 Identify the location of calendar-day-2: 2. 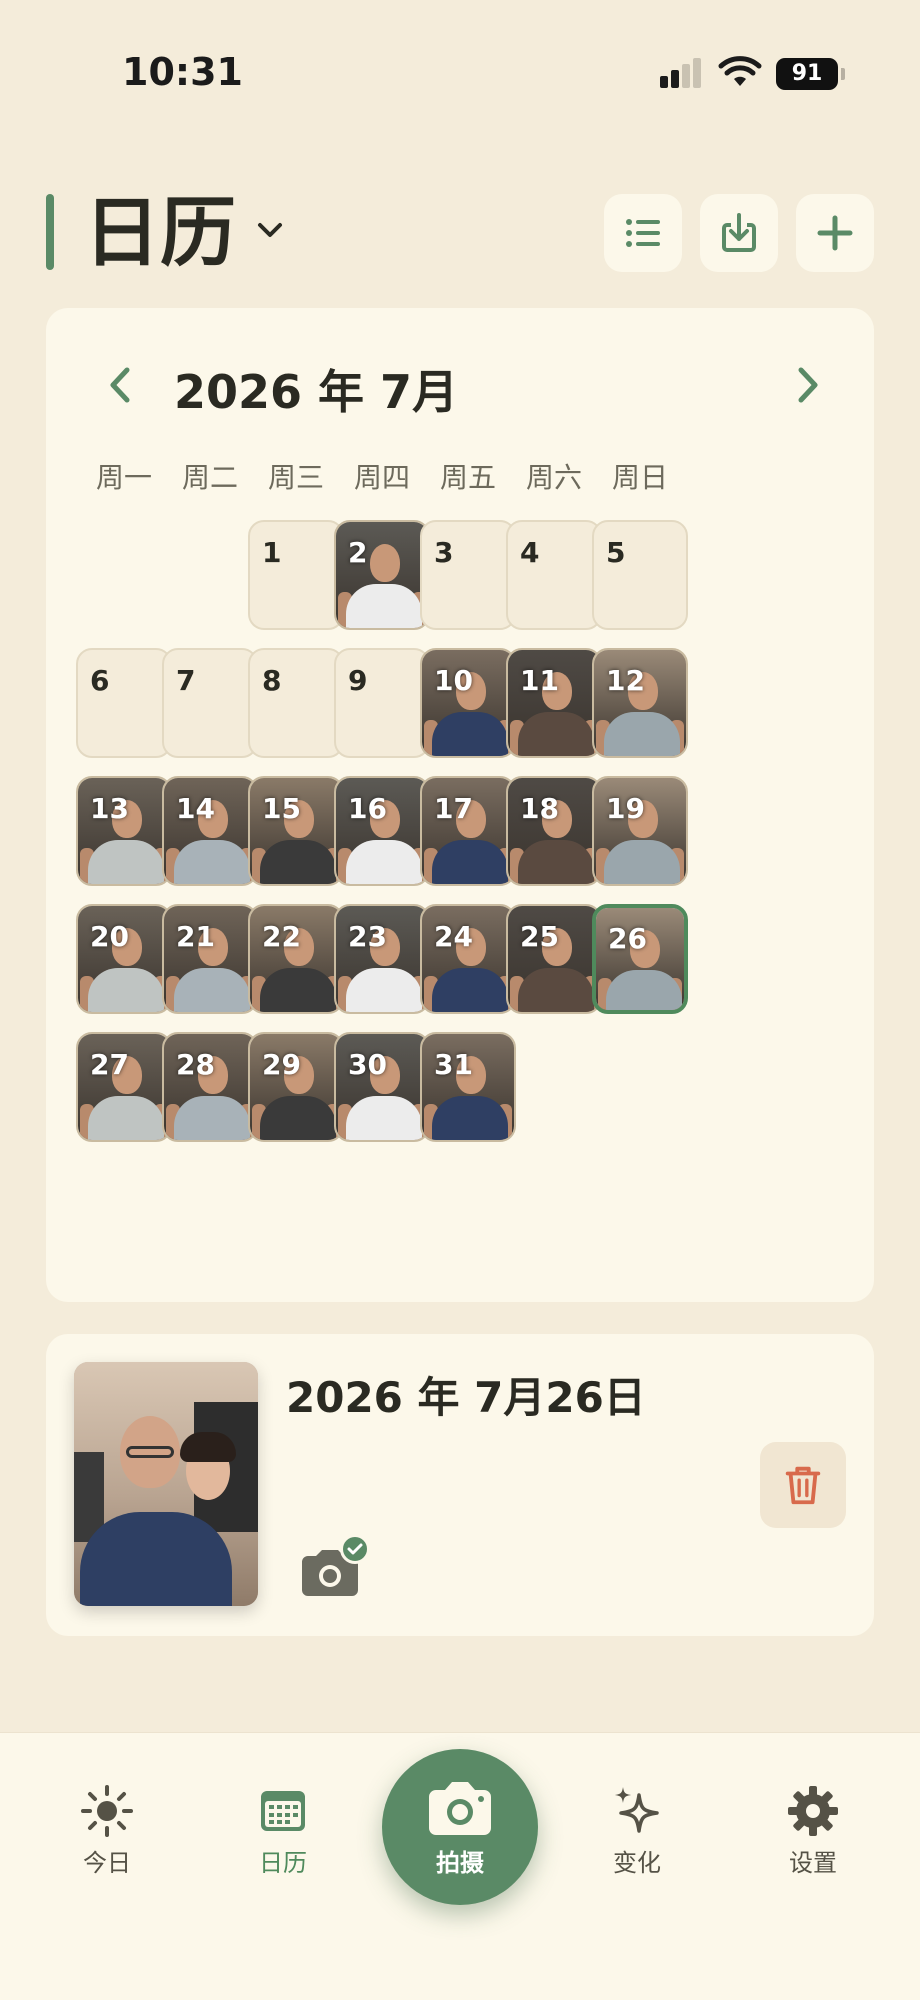
(382, 575).